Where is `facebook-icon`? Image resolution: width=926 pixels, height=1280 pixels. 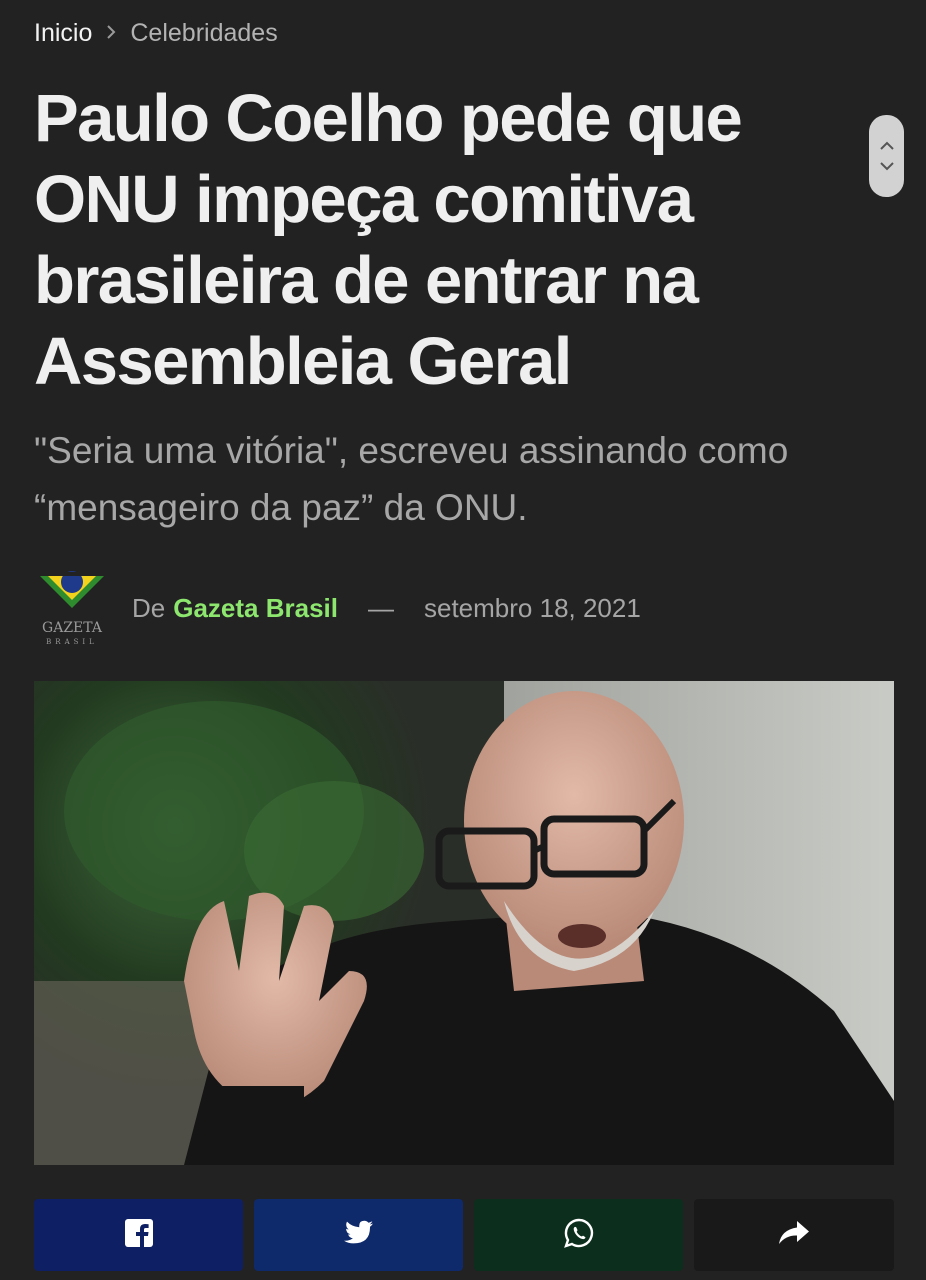
facebook-icon is located at coordinates (138, 1235).